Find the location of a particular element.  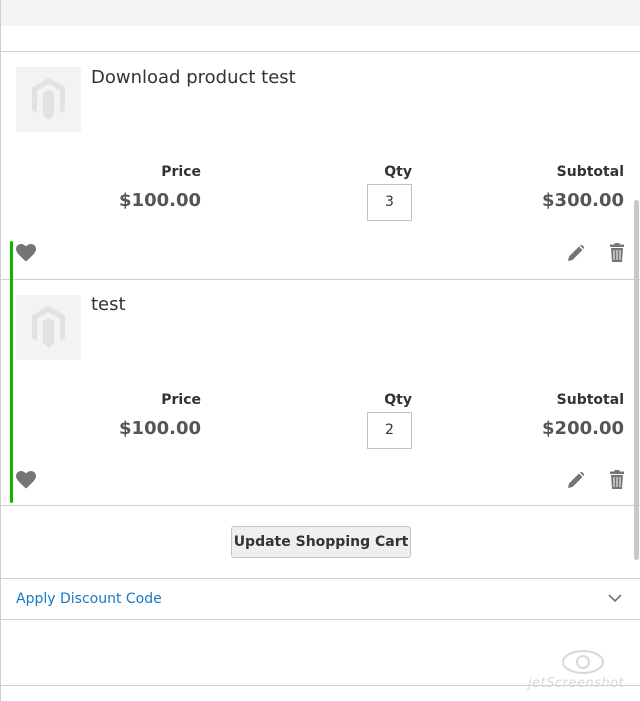

subtotal-value: $300.00 is located at coordinates (583, 200).